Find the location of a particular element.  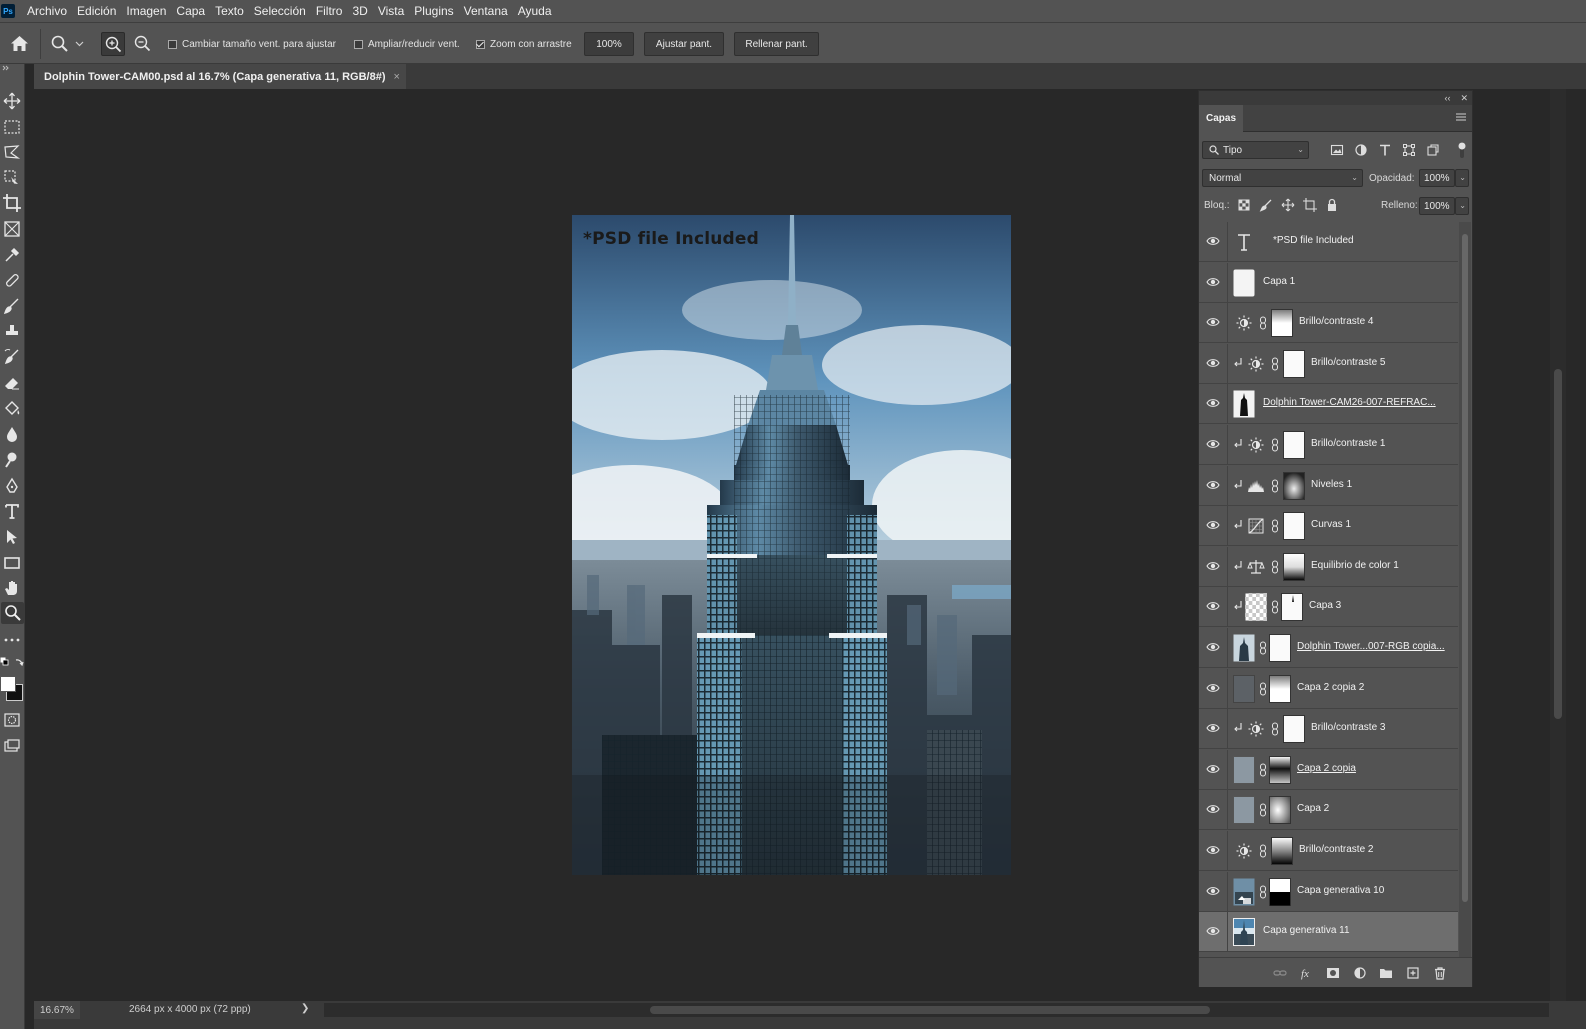

more-tools-icon is located at coordinates (12, 640).